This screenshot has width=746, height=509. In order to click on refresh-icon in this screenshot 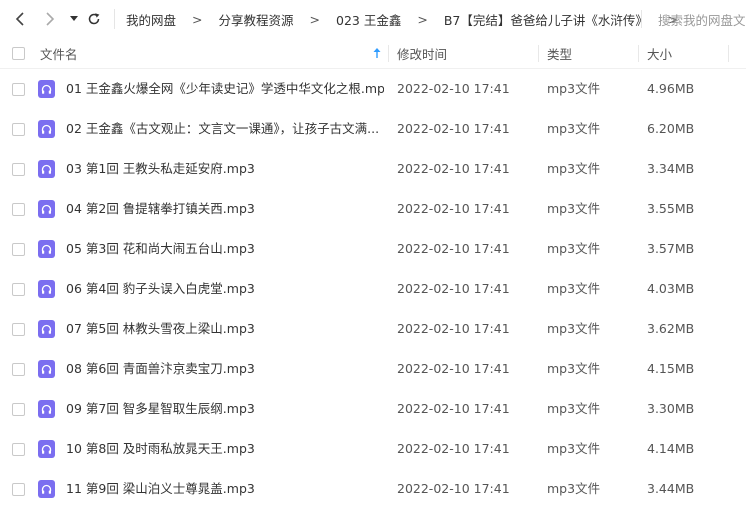, I will do `click(94, 19)`.